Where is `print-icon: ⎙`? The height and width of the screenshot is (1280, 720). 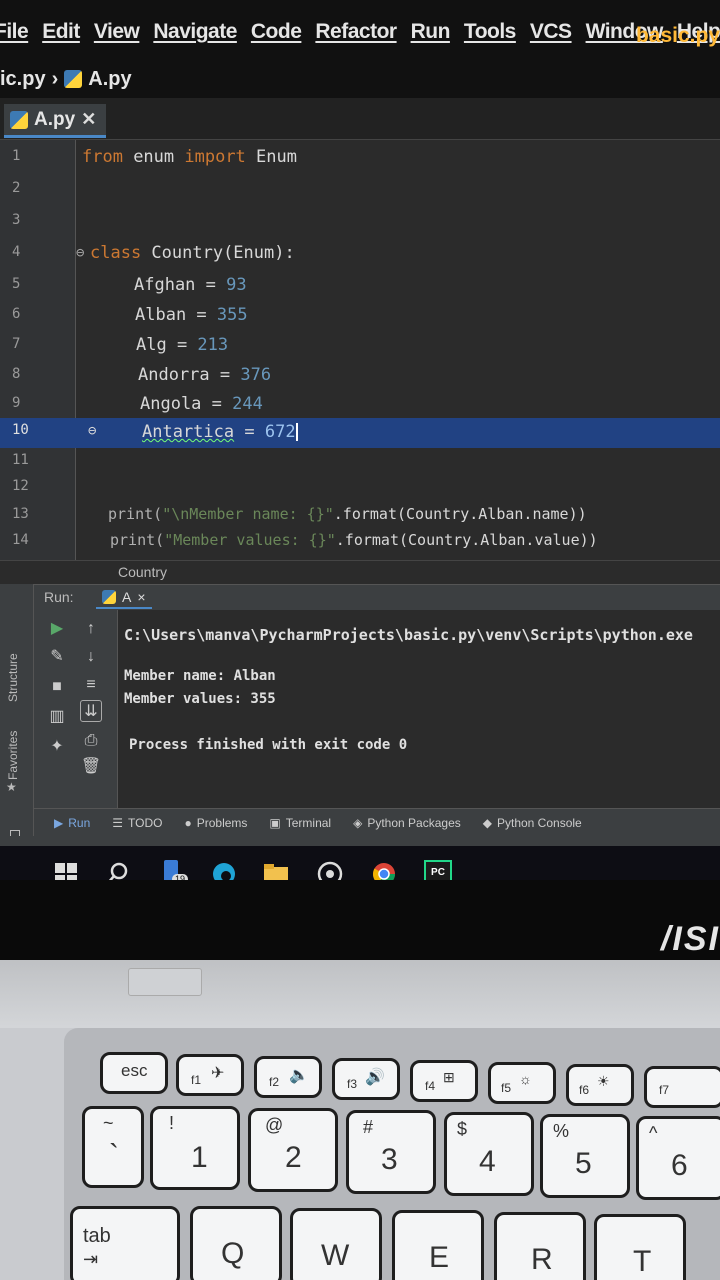 print-icon: ⎙ is located at coordinates (91, 741).